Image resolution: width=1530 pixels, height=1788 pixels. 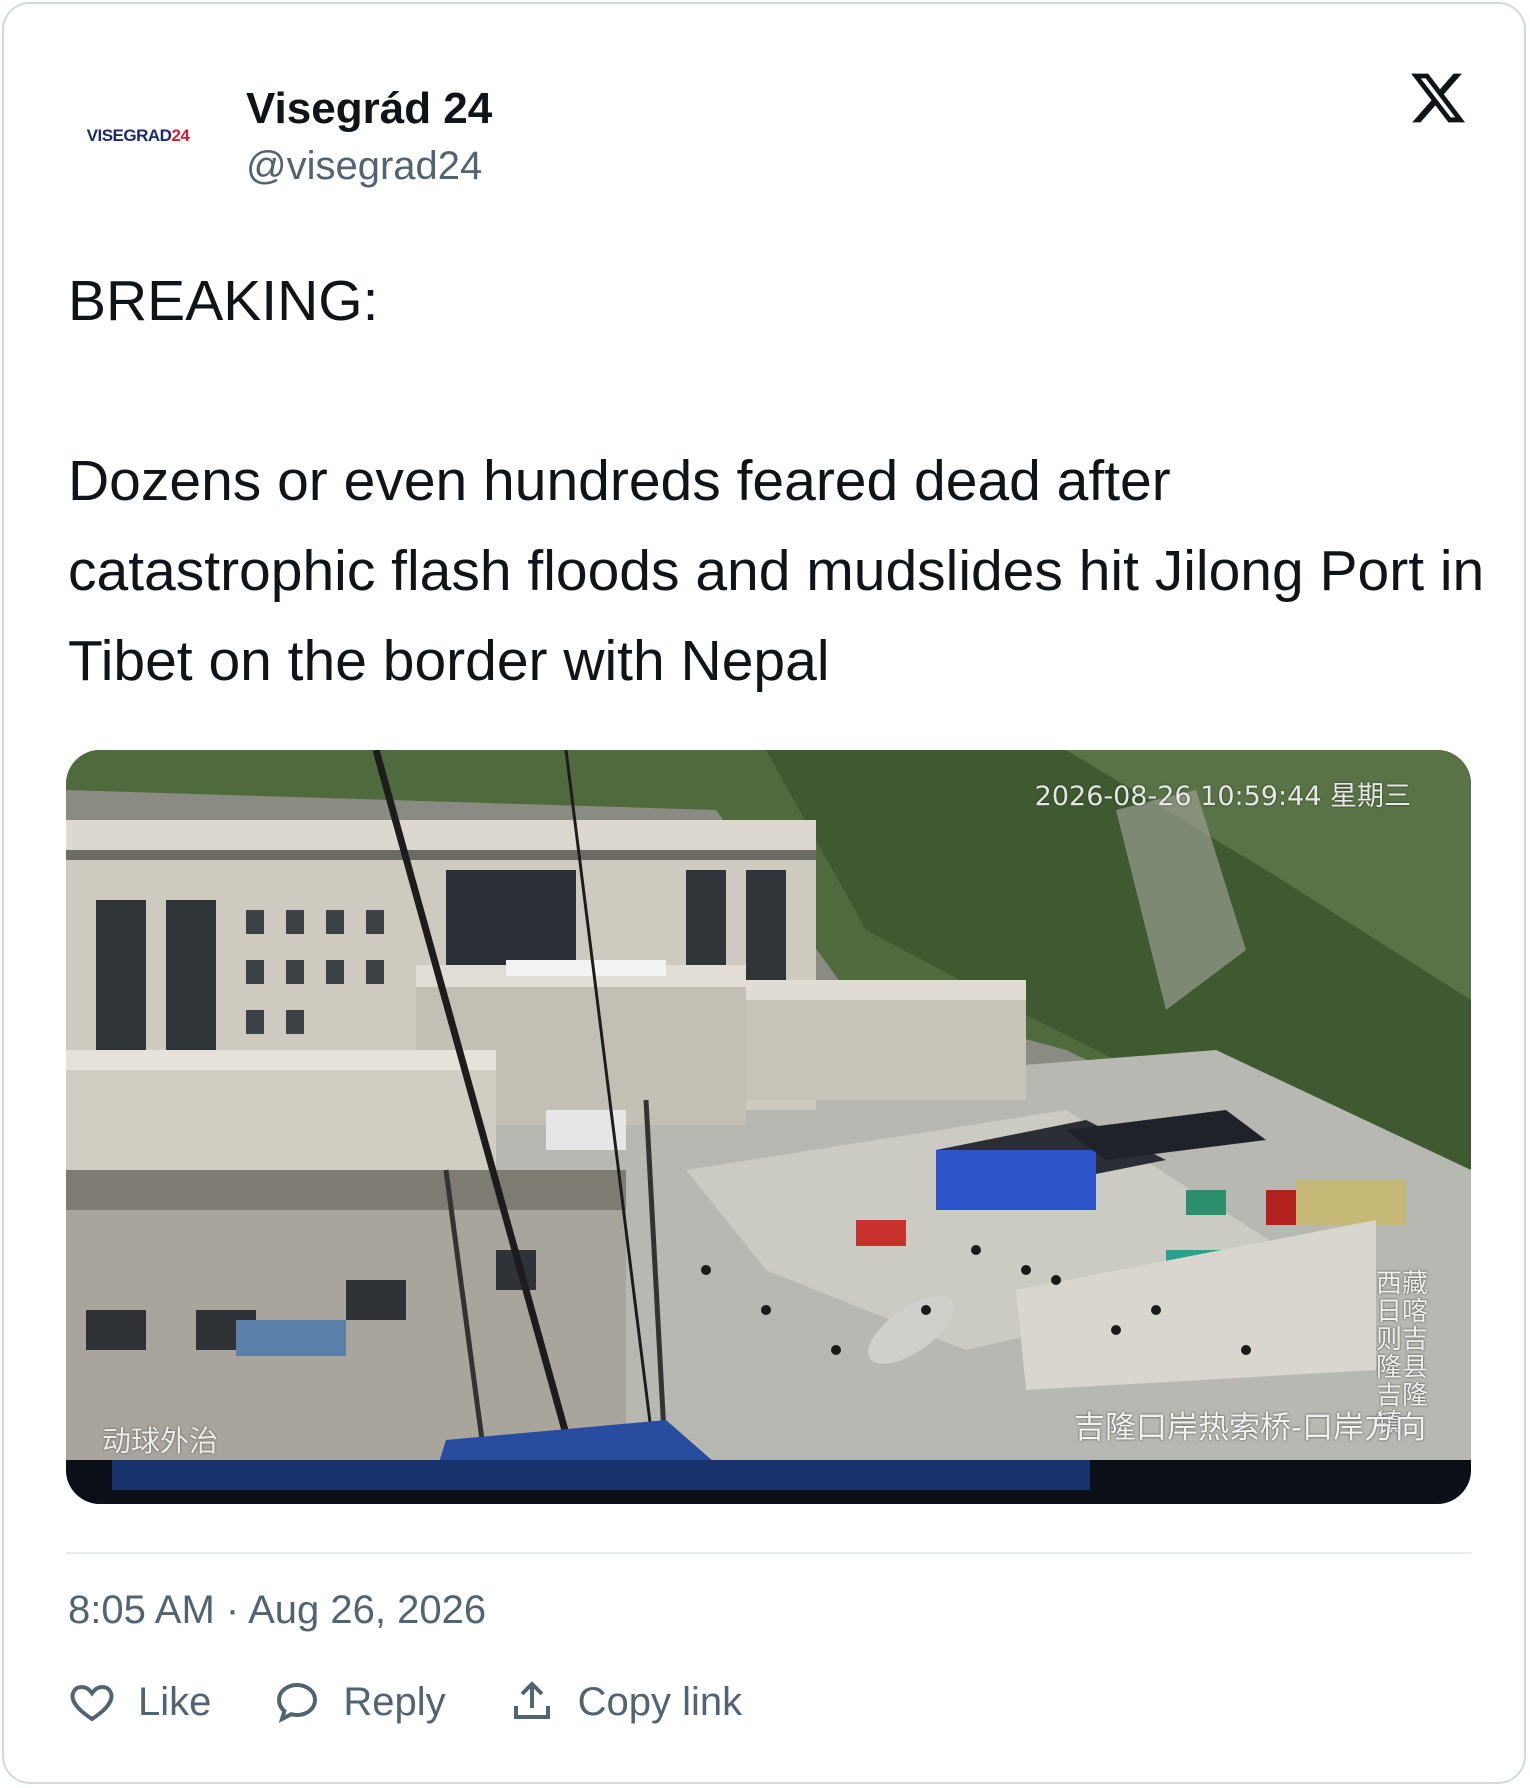 I want to click on author-name: Visegrád 24, so click(x=369, y=109).